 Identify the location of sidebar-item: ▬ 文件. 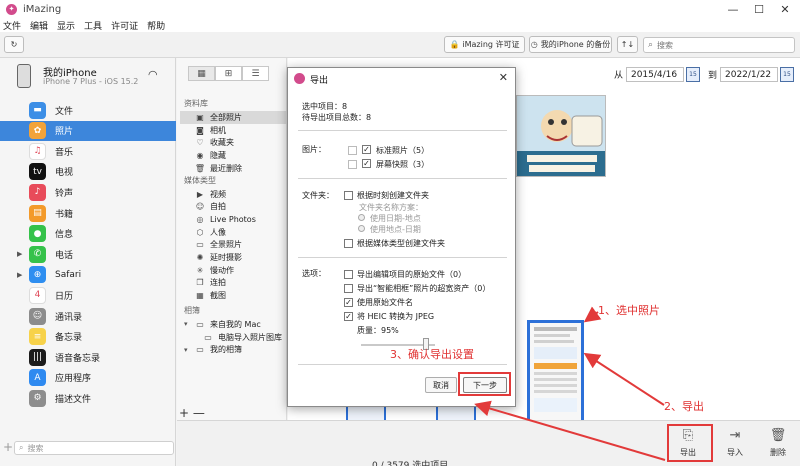
(88, 110).